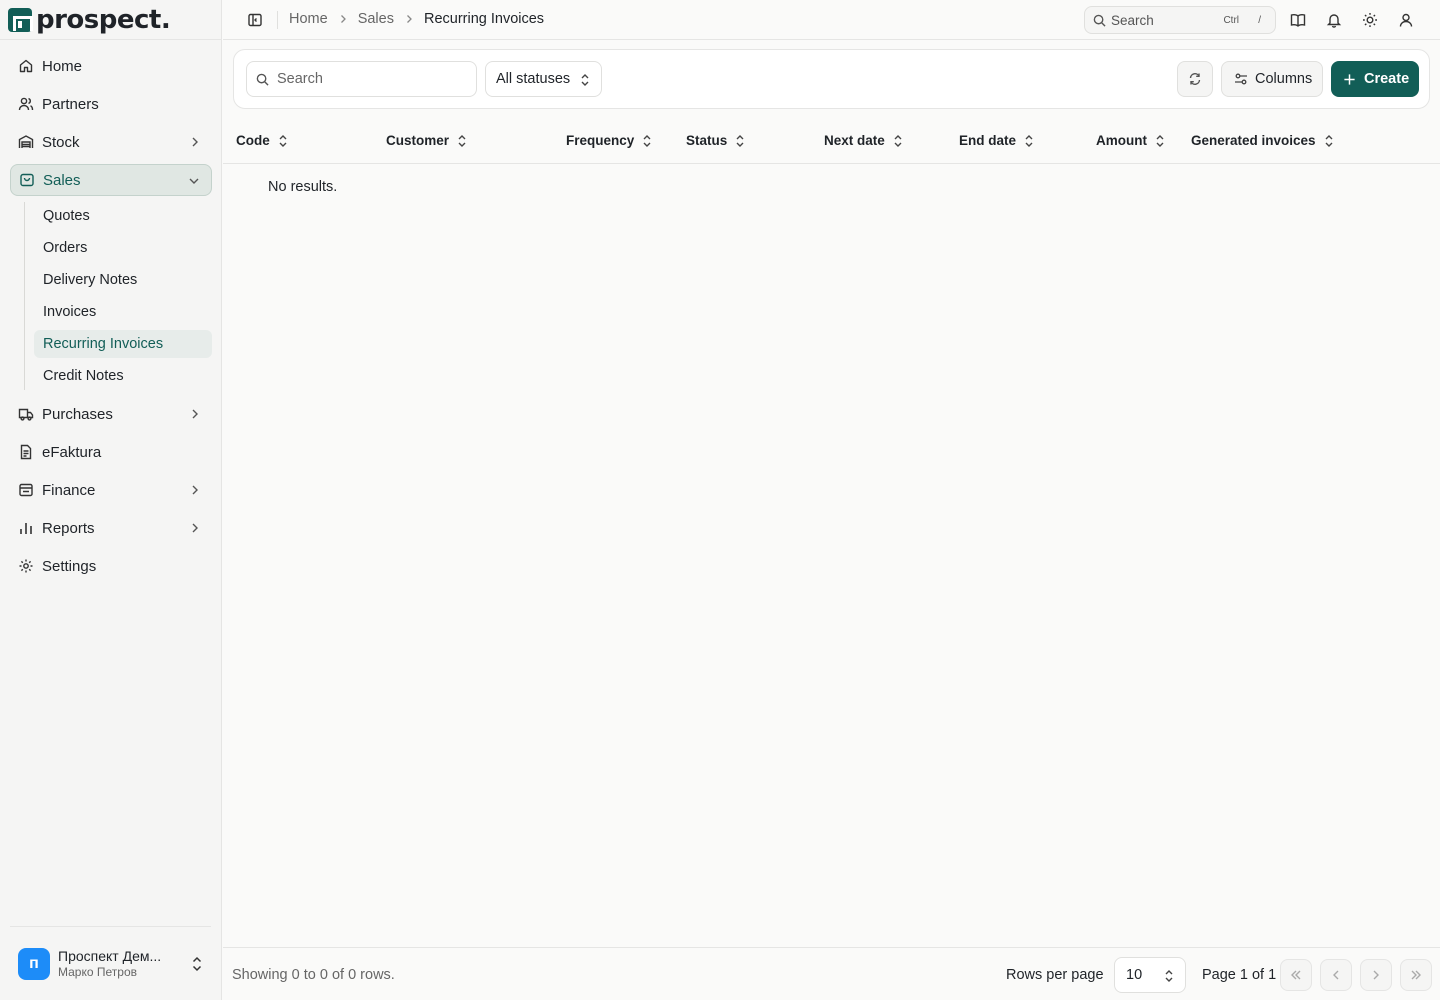 The image size is (1440, 1000). I want to click on empty-state-text: No results., so click(303, 187).